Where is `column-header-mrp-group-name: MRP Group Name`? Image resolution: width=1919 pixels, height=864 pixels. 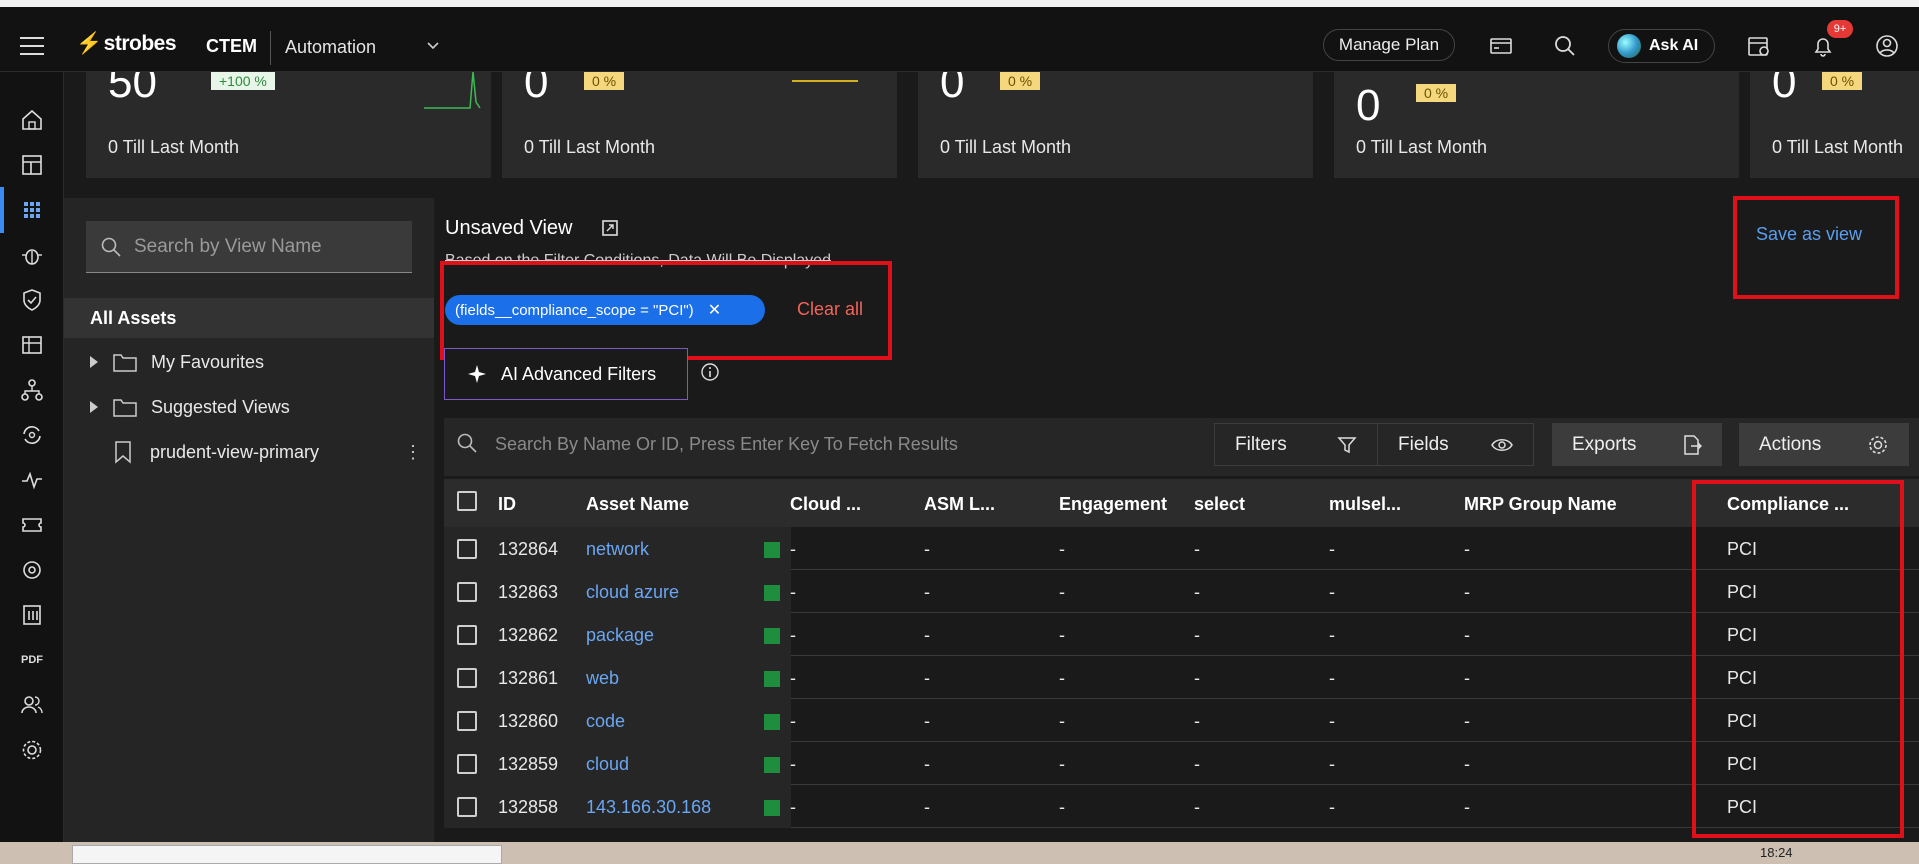 column-header-mrp-group-name: MRP Group Name is located at coordinates (1540, 504).